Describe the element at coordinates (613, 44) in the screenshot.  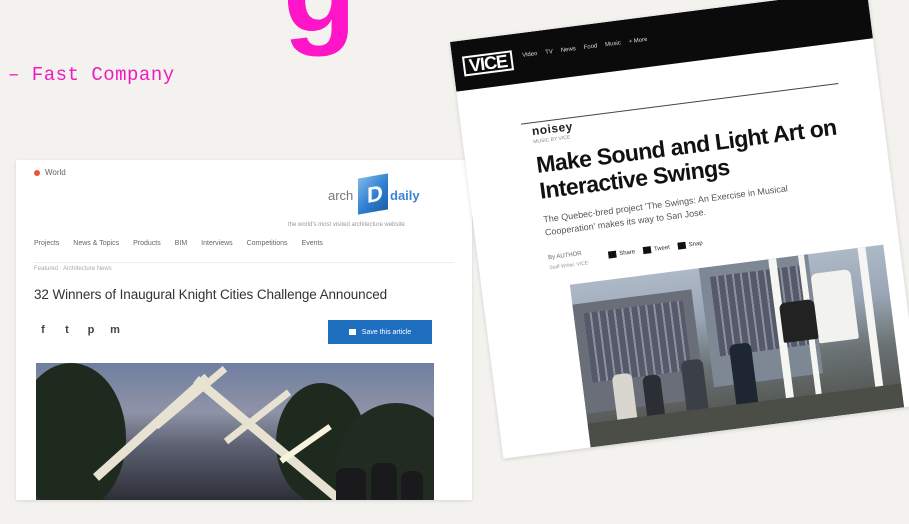
I see `vice-nav-item: Music` at that location.